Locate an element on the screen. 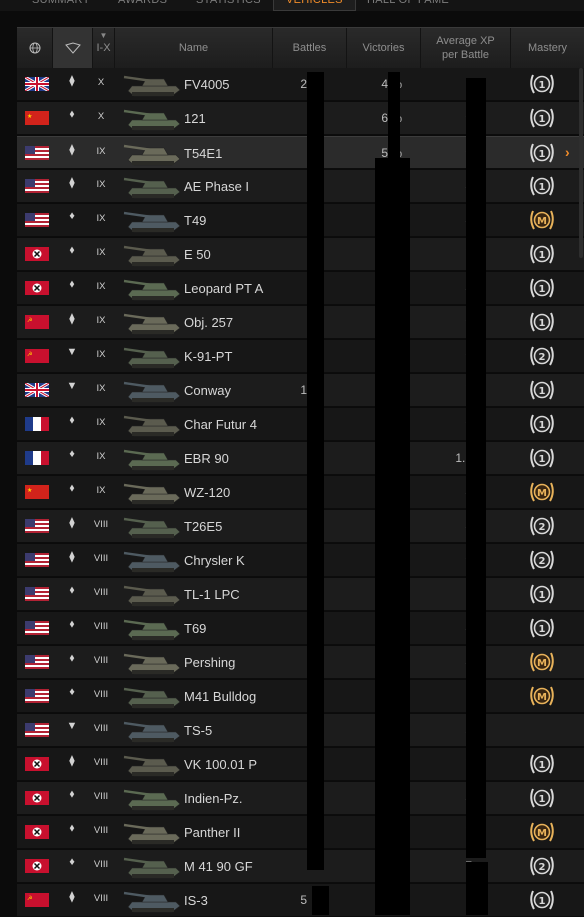 The height and width of the screenshot is (917, 584). vehicle-row: ⧫ VIII VK 100.01 P 7 1 is located at coordinates (300, 764).